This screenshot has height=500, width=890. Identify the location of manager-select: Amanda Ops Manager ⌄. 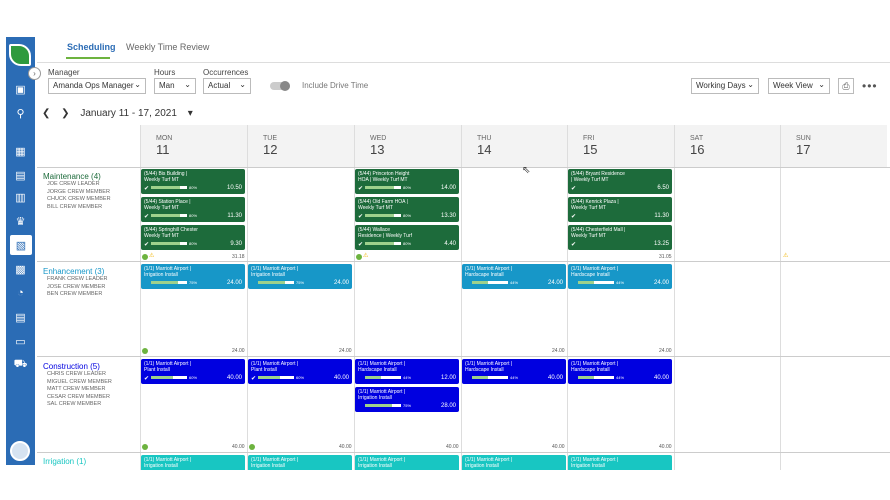
(97, 86).